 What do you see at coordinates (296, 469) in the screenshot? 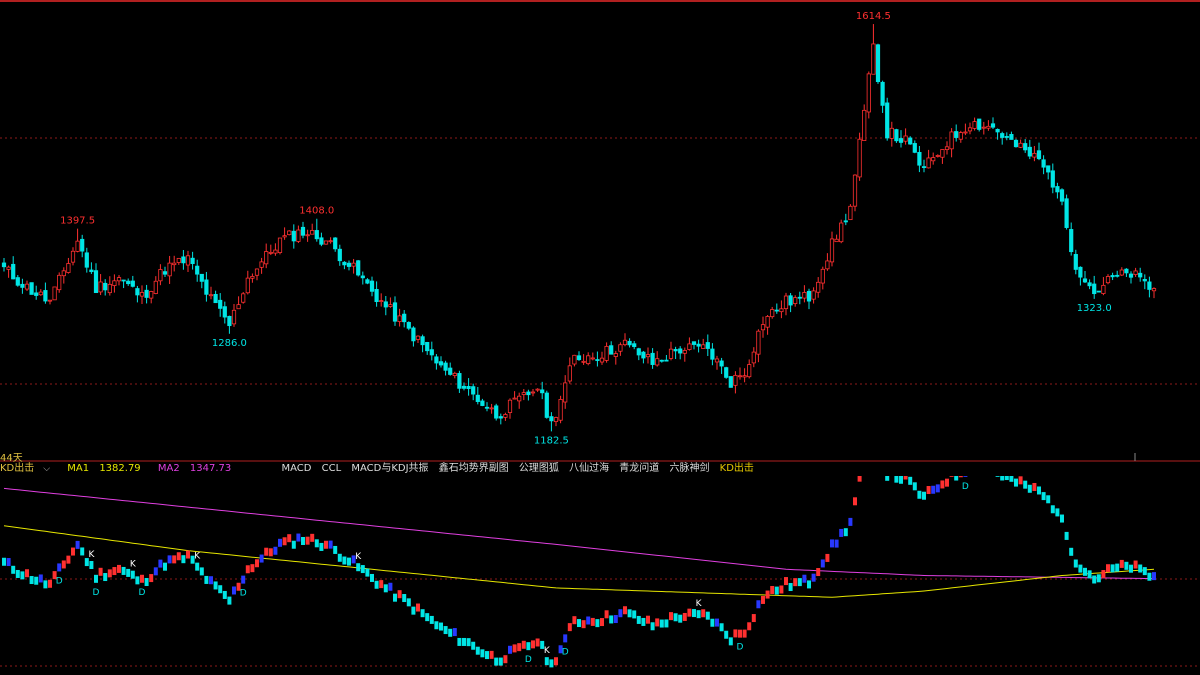
I see `tab-macd: MACD` at bounding box center [296, 469].